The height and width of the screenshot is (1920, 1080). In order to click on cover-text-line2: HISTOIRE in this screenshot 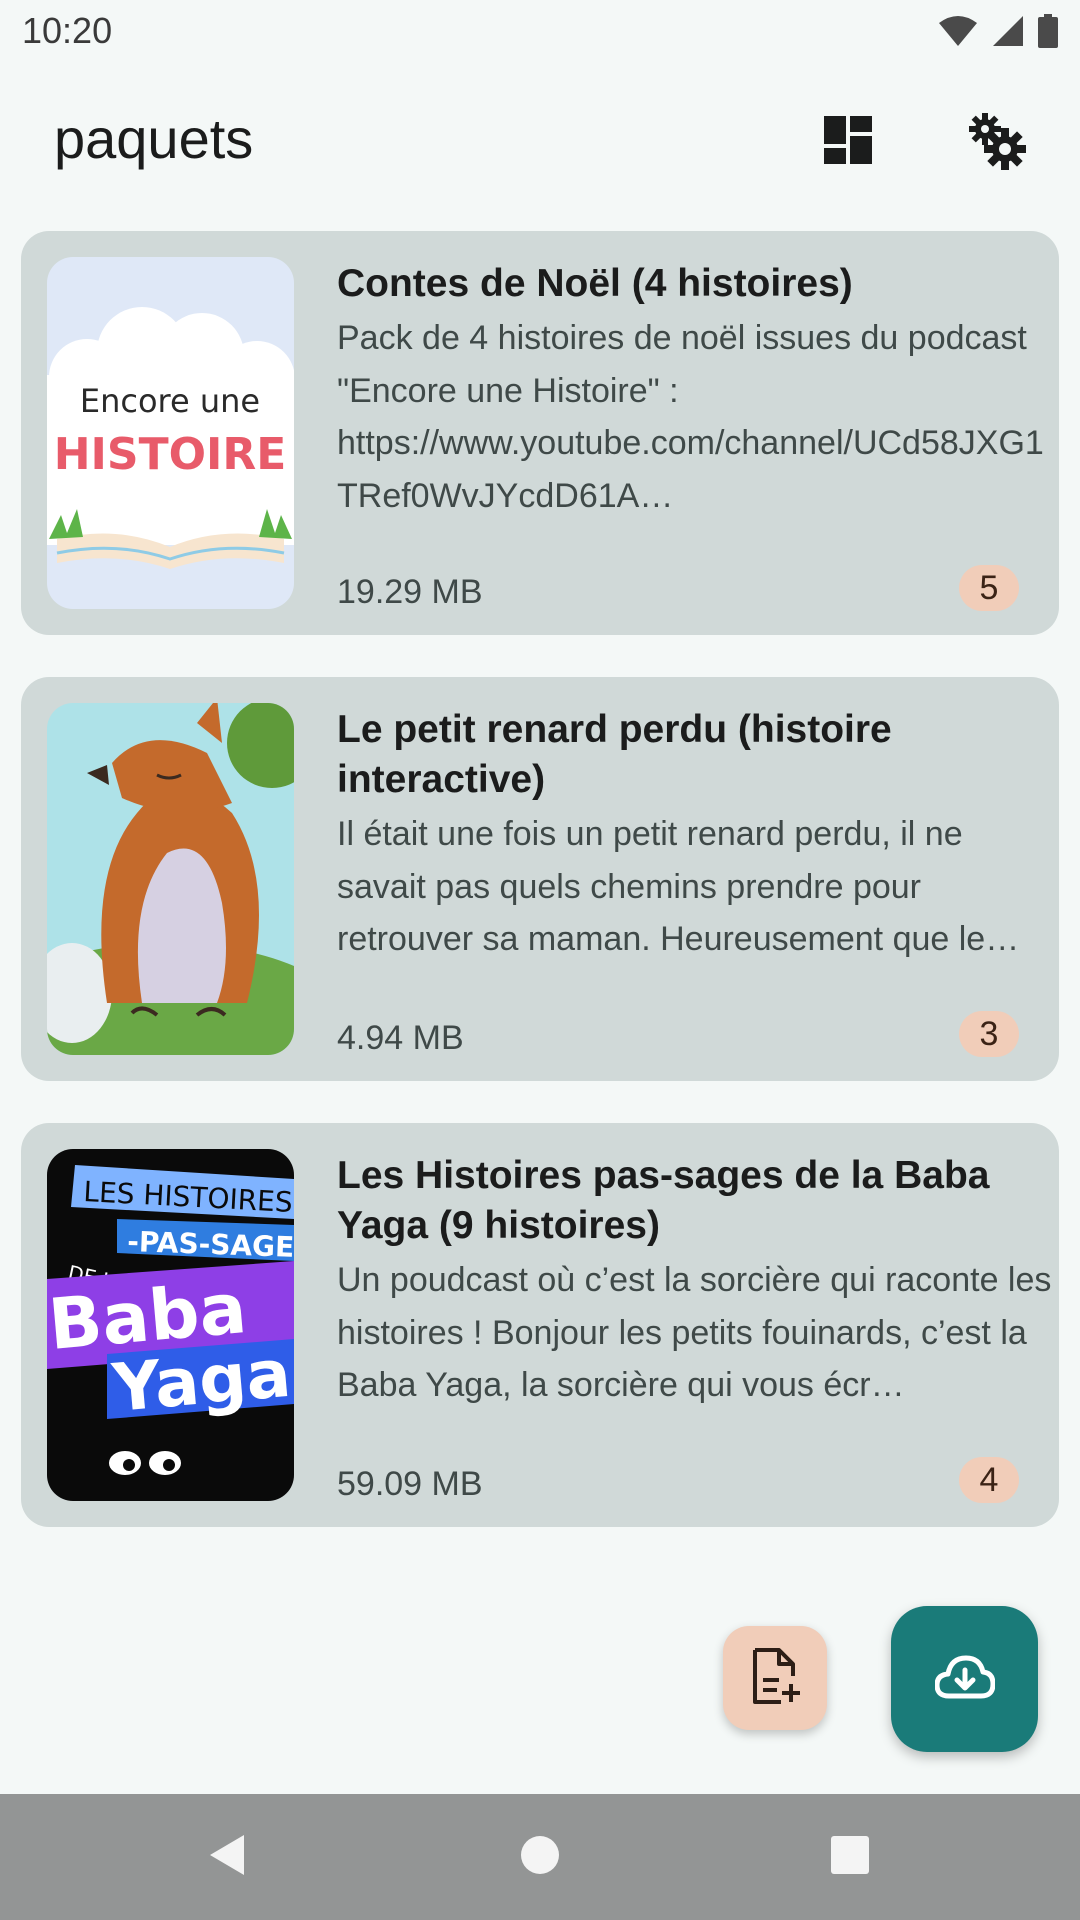, I will do `click(170, 454)`.